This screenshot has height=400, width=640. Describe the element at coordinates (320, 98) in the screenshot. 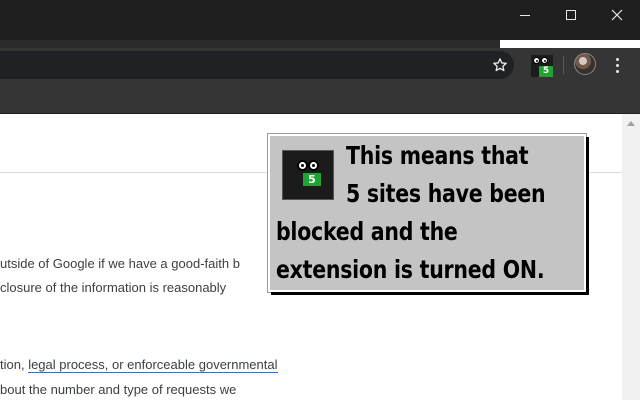

I see `bookmark-bar` at that location.